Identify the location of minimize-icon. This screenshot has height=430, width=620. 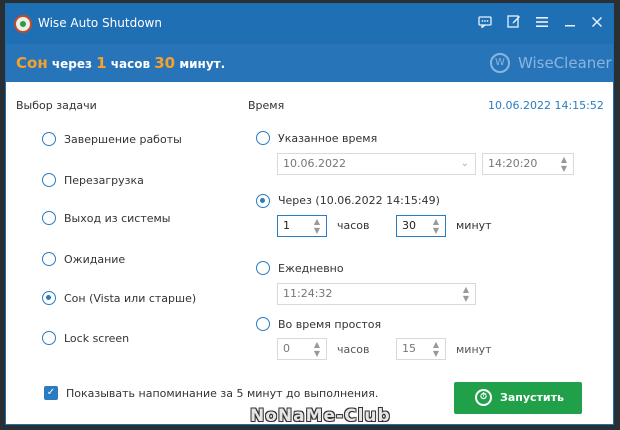
(570, 24).